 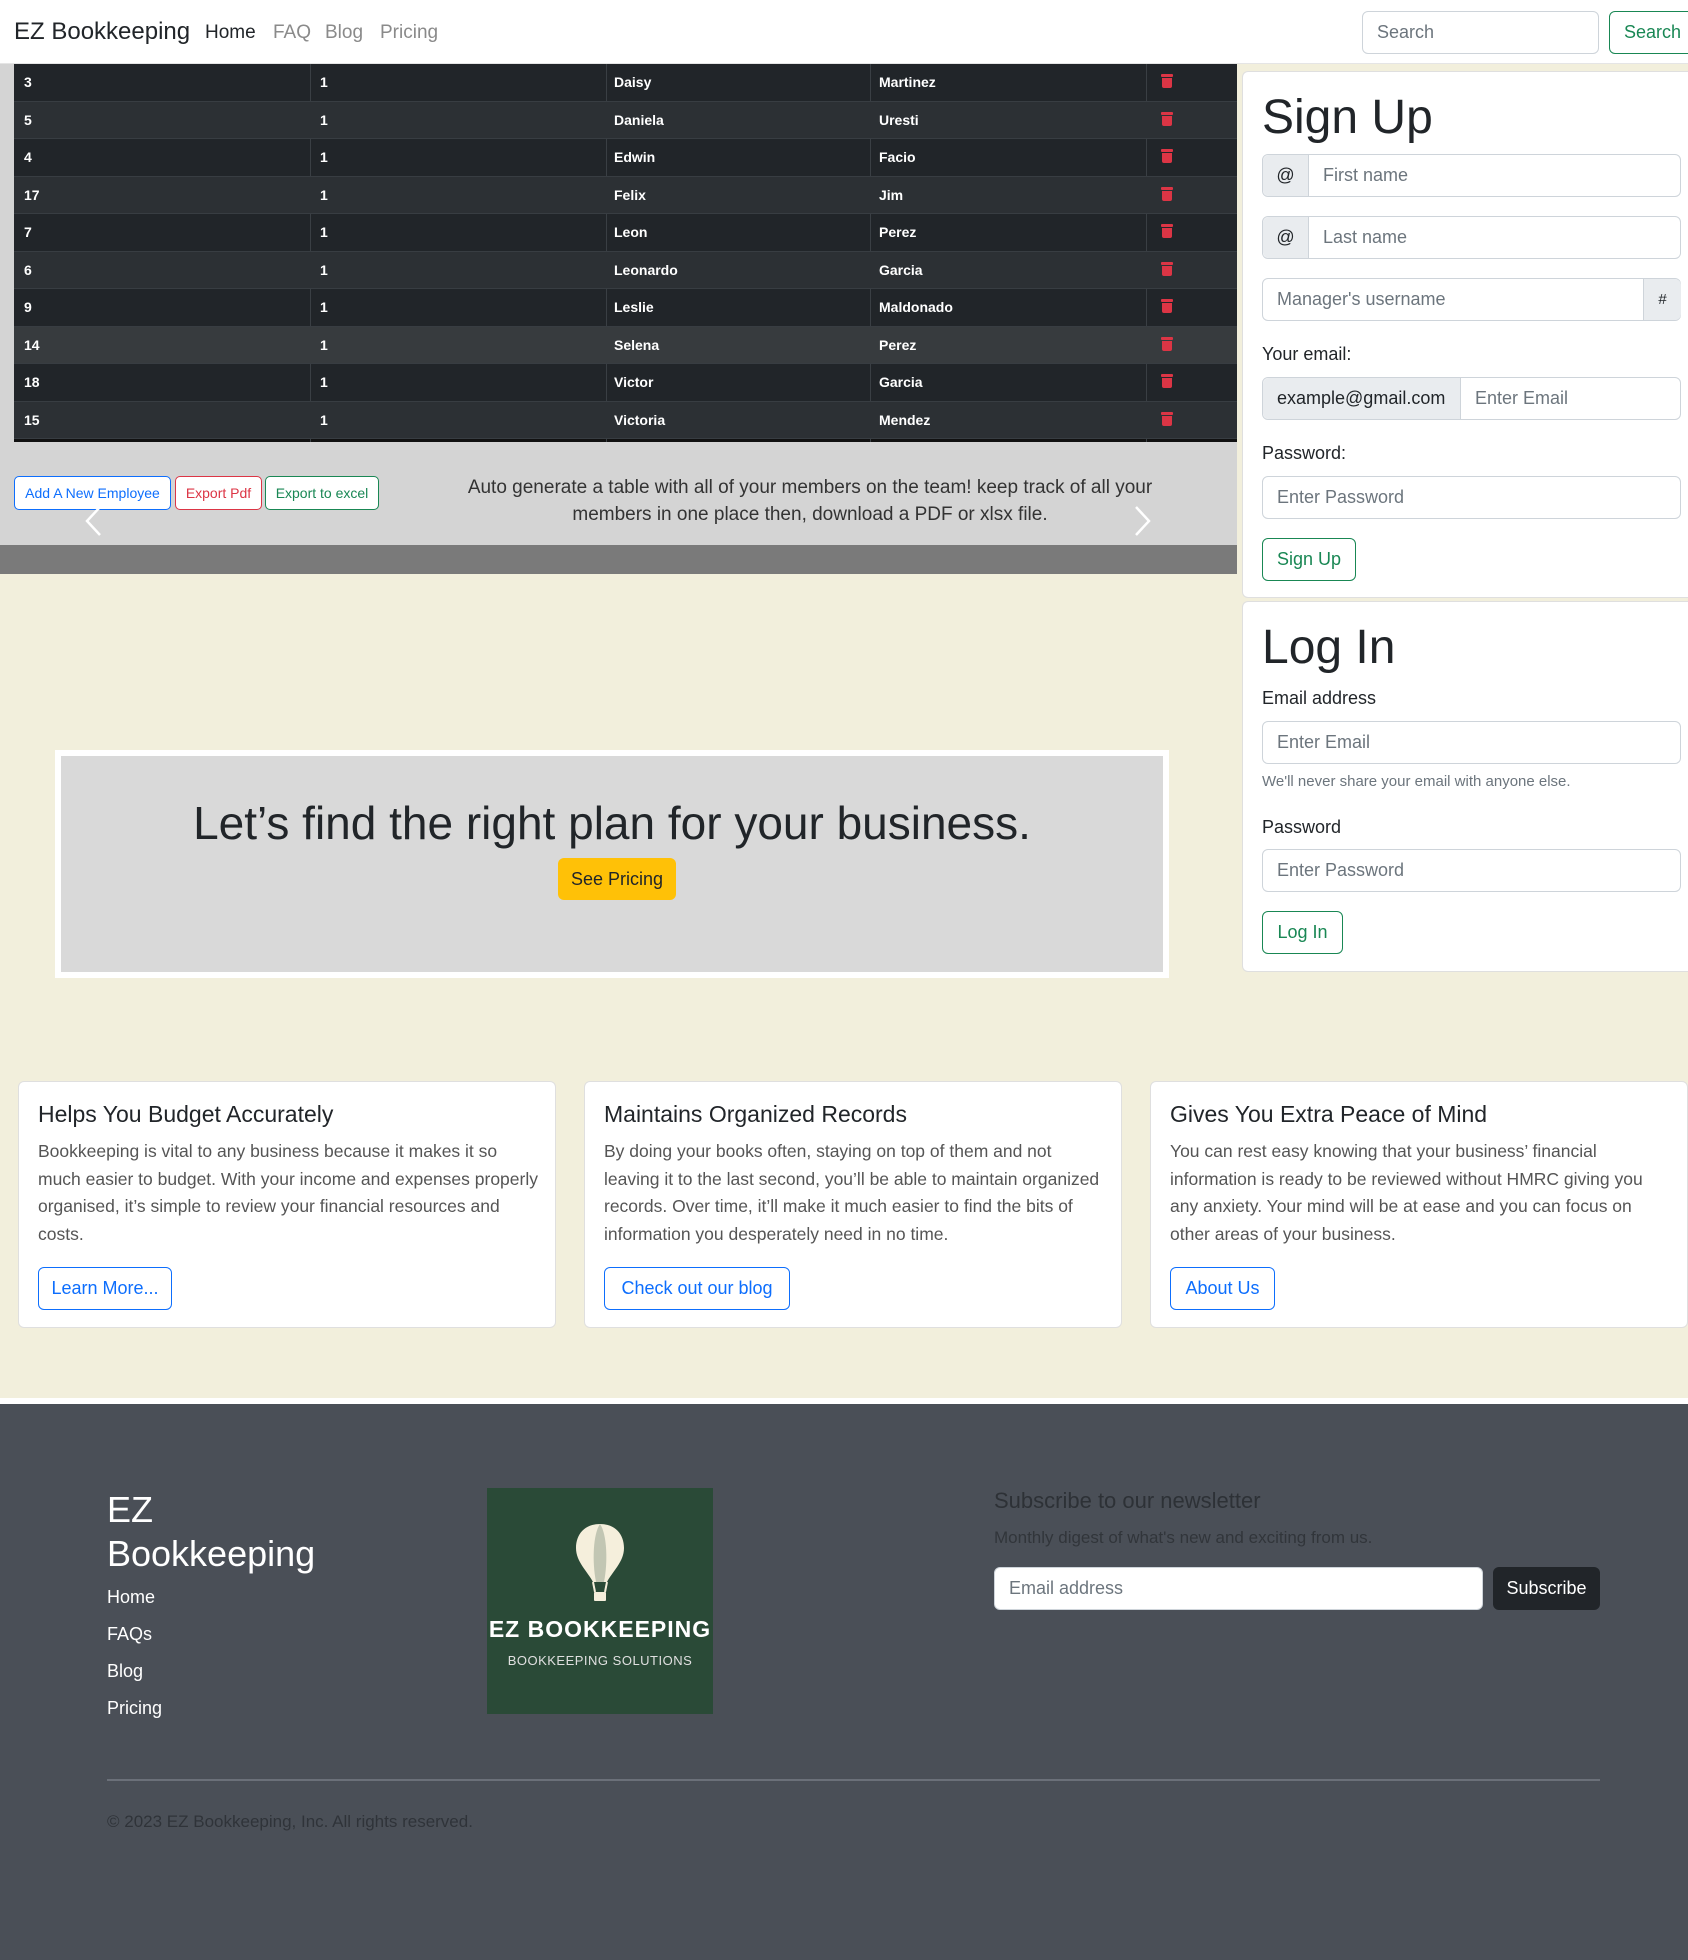 What do you see at coordinates (901, 382) in the screenshot?
I see `employee-last-name: Garcia` at bounding box center [901, 382].